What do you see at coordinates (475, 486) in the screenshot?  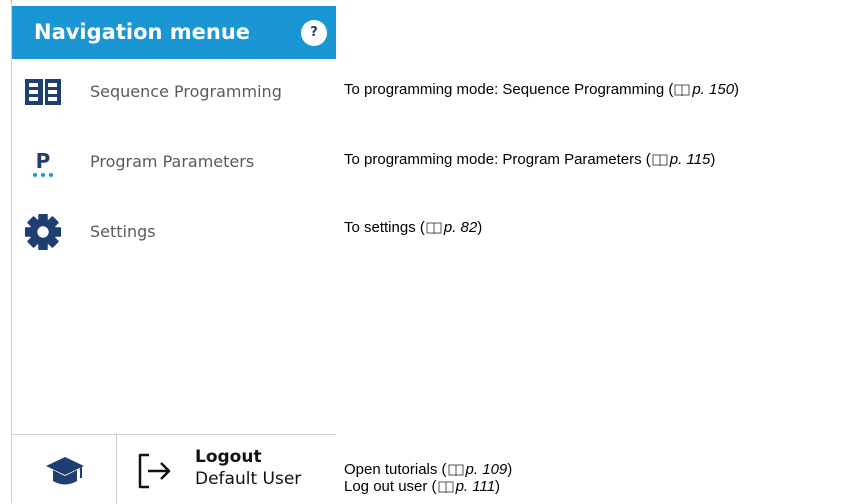 I see `page-reference: p. 111` at bounding box center [475, 486].